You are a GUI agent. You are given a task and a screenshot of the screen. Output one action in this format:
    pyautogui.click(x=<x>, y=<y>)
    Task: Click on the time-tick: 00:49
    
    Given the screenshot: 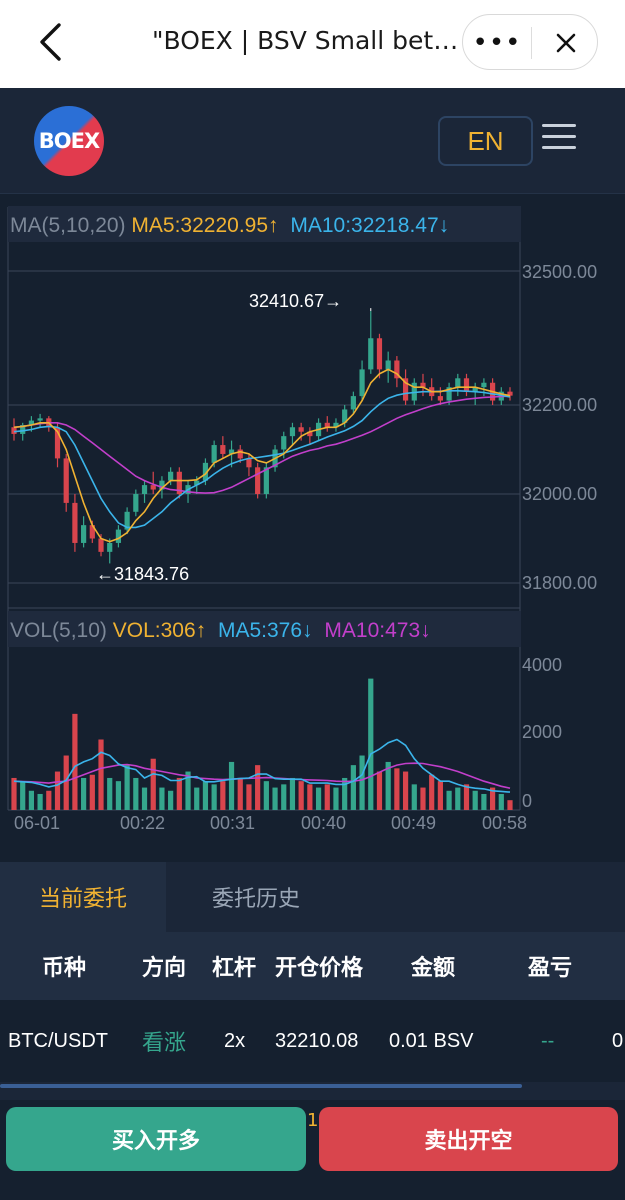 What is the action you would take?
    pyautogui.click(x=413, y=823)
    